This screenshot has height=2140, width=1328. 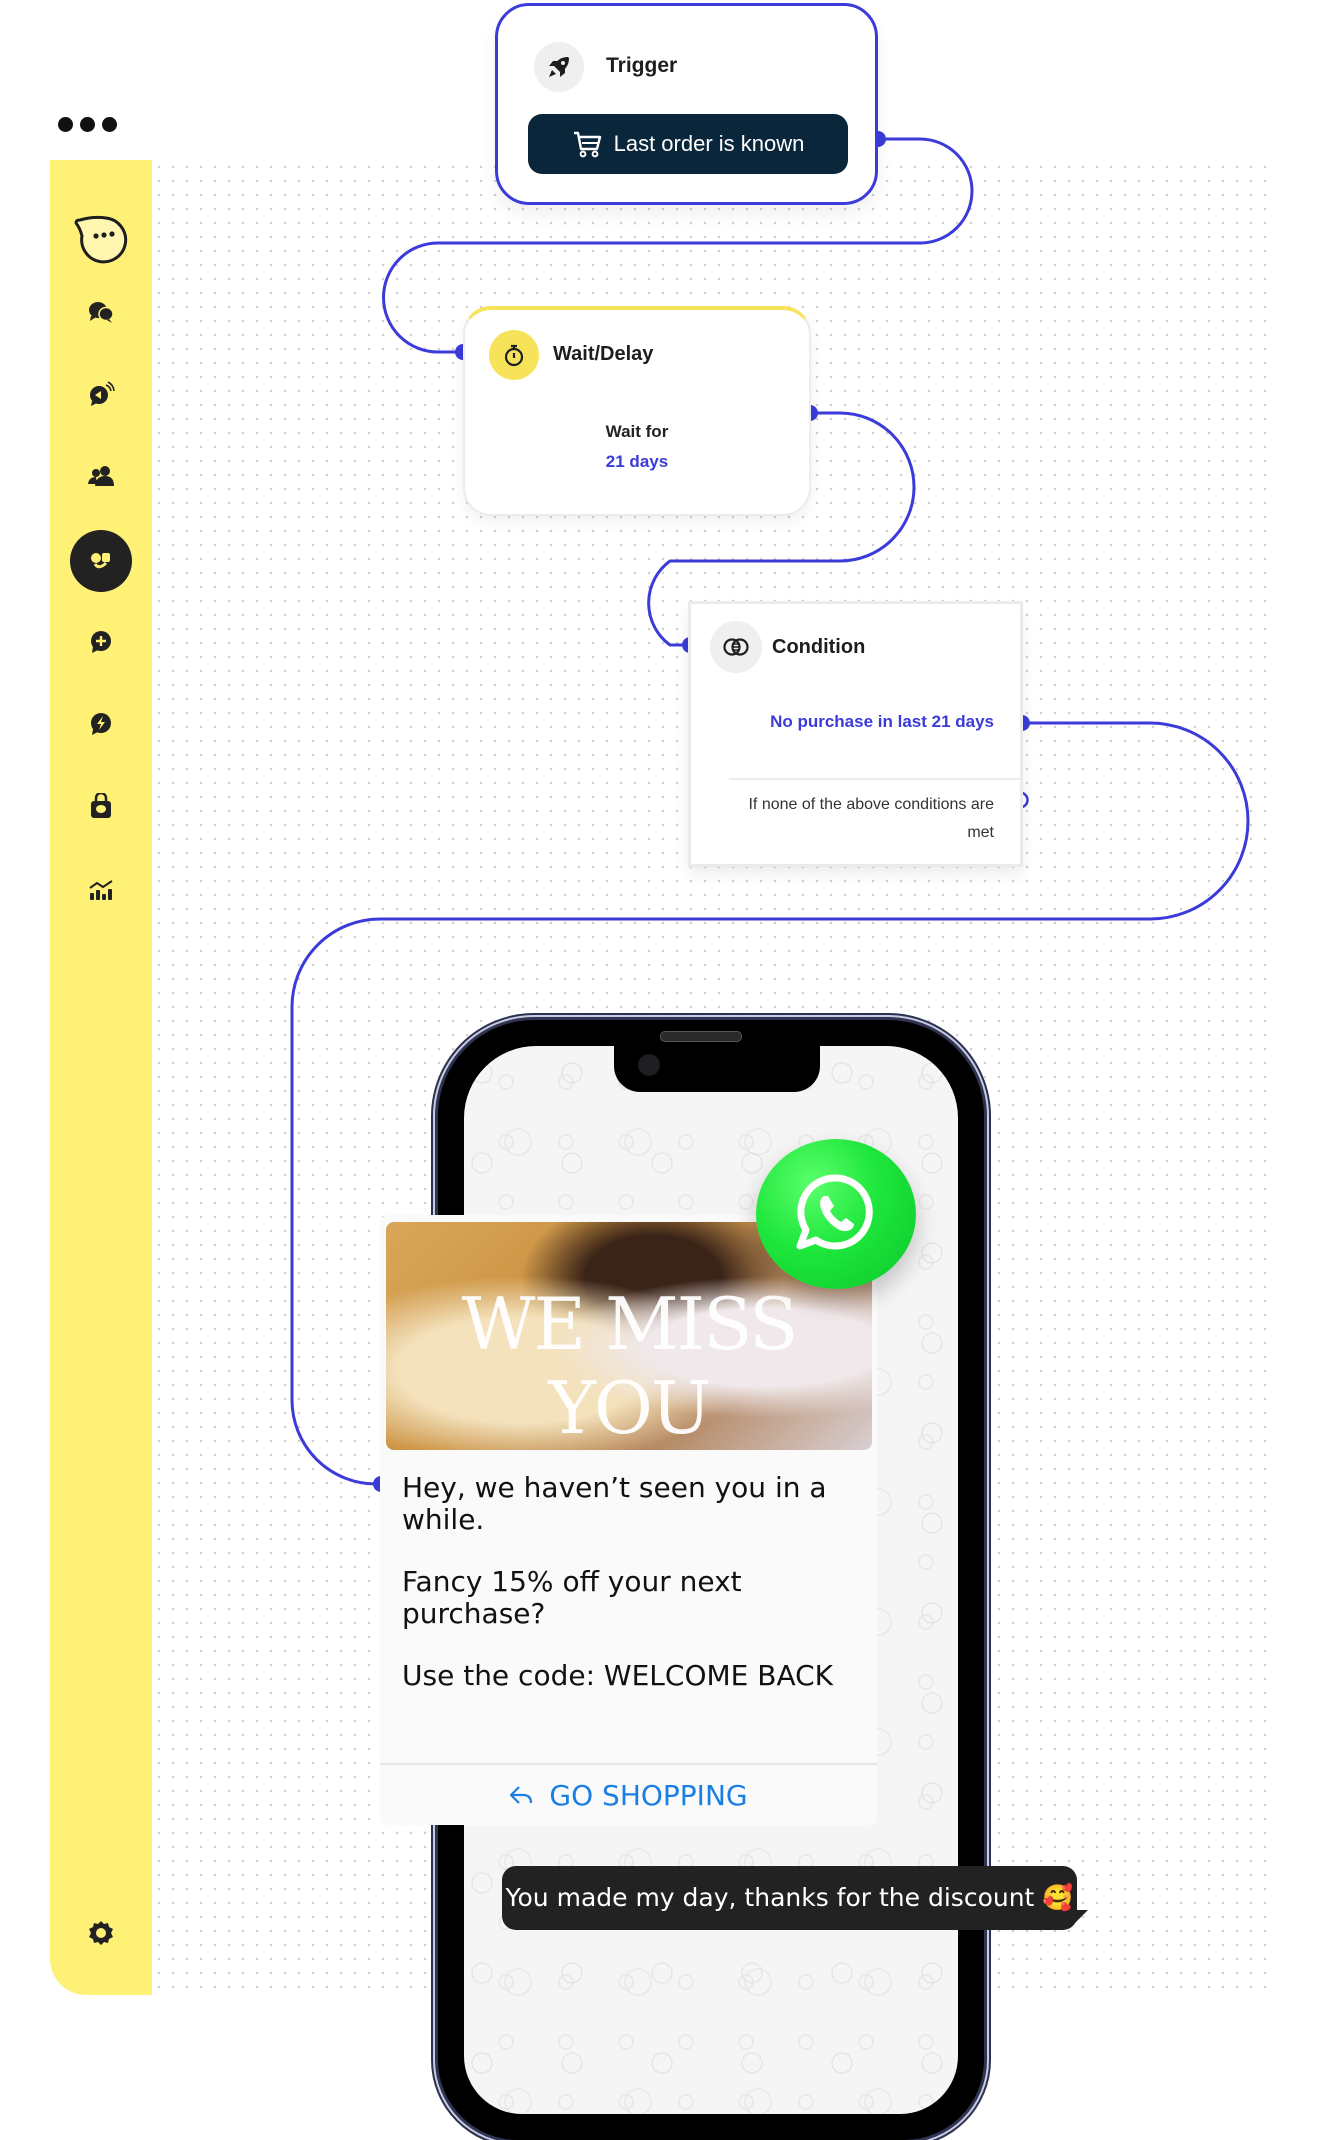 I want to click on phone-speaker, so click(x=701, y=1036).